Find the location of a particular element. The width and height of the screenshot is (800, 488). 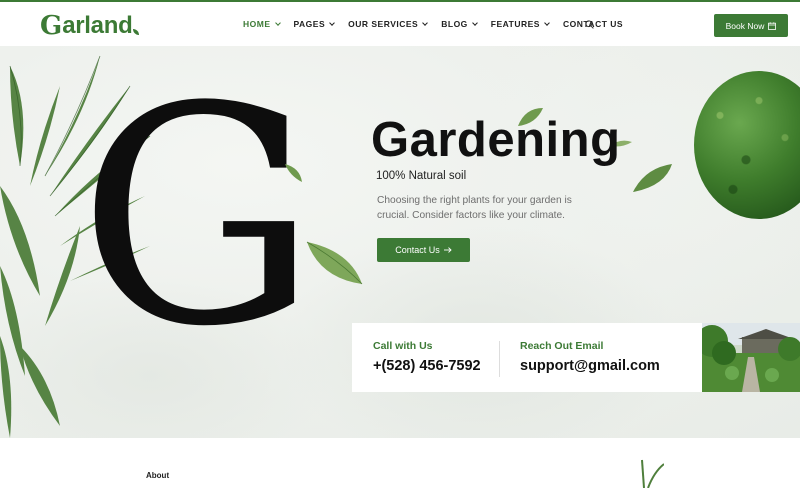

nav-item-our-services: OUR SERVICES is located at coordinates (388, 24).